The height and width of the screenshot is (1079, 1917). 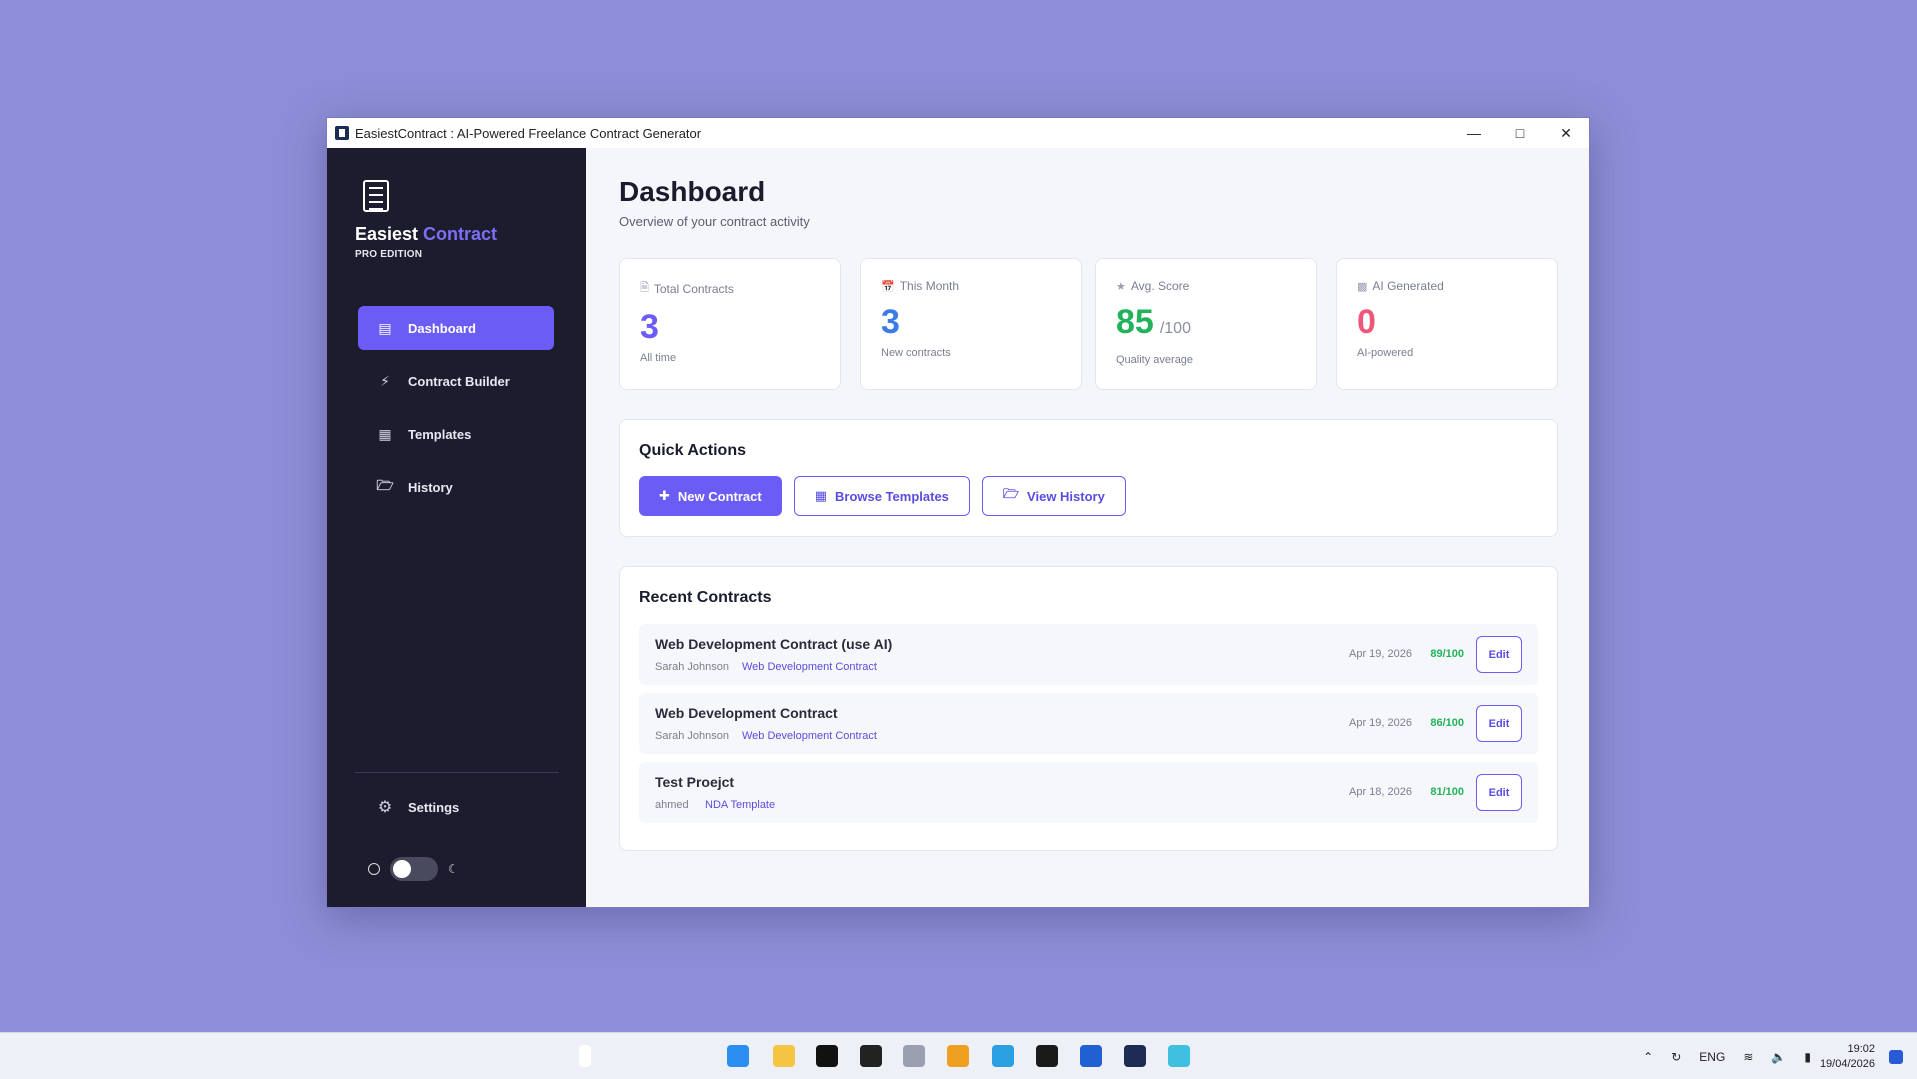 I want to click on close-button: ✕, so click(x=1566, y=133).